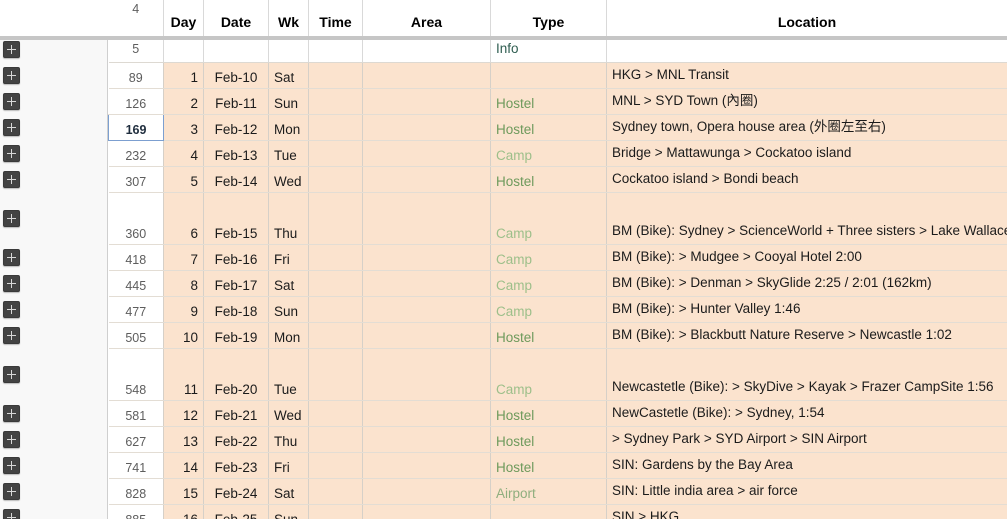 The height and width of the screenshot is (519, 1007). I want to click on cell-day: 8, so click(183, 283).